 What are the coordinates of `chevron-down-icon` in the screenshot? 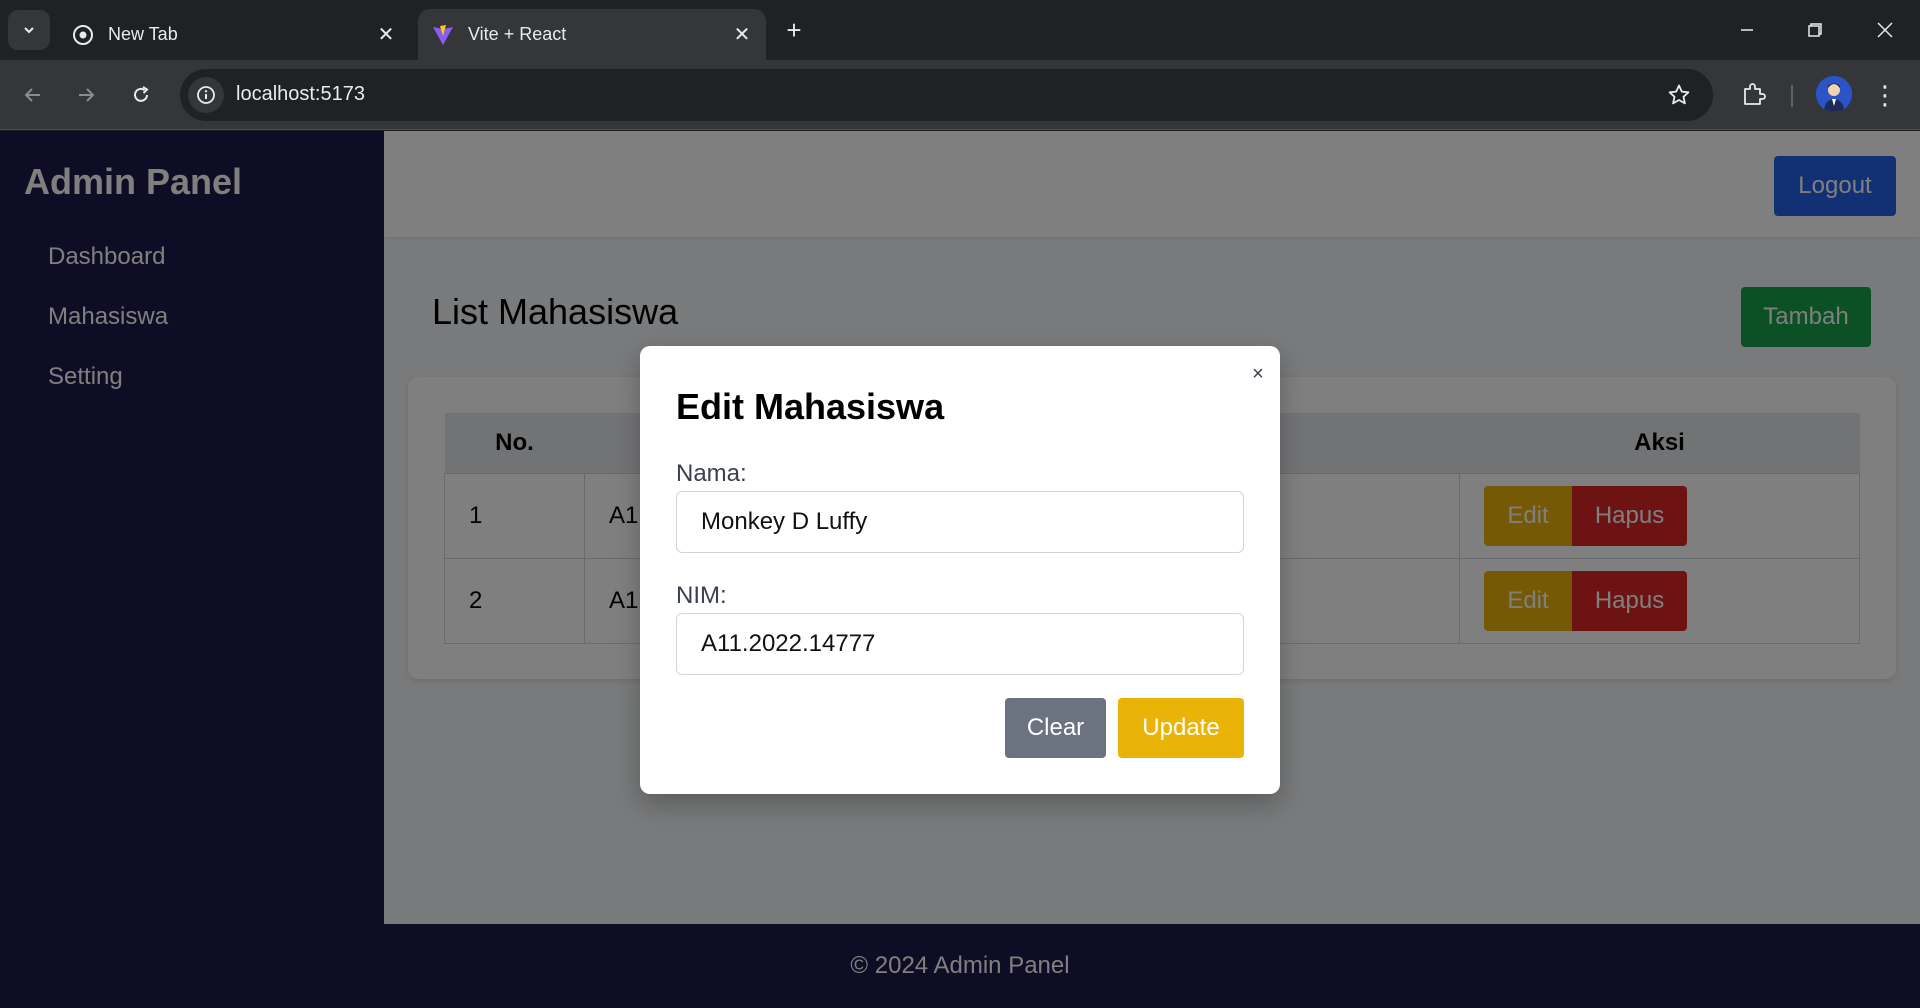 It's located at (29, 30).